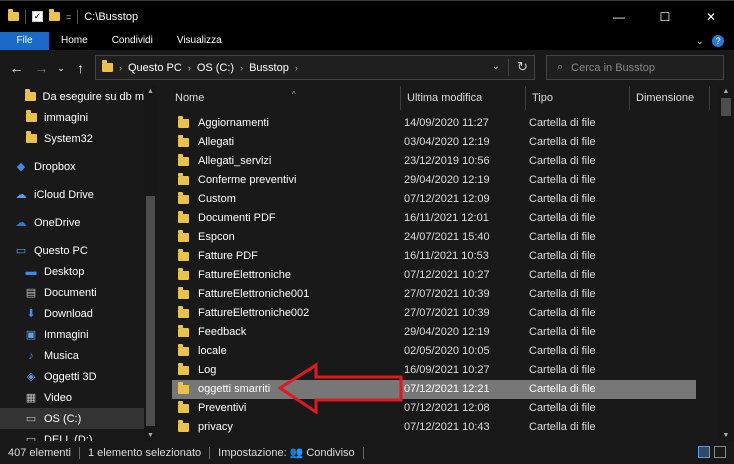 This screenshot has height=464, width=734. Describe the element at coordinates (711, 17) in the screenshot. I see `close-button: ✕` at that location.